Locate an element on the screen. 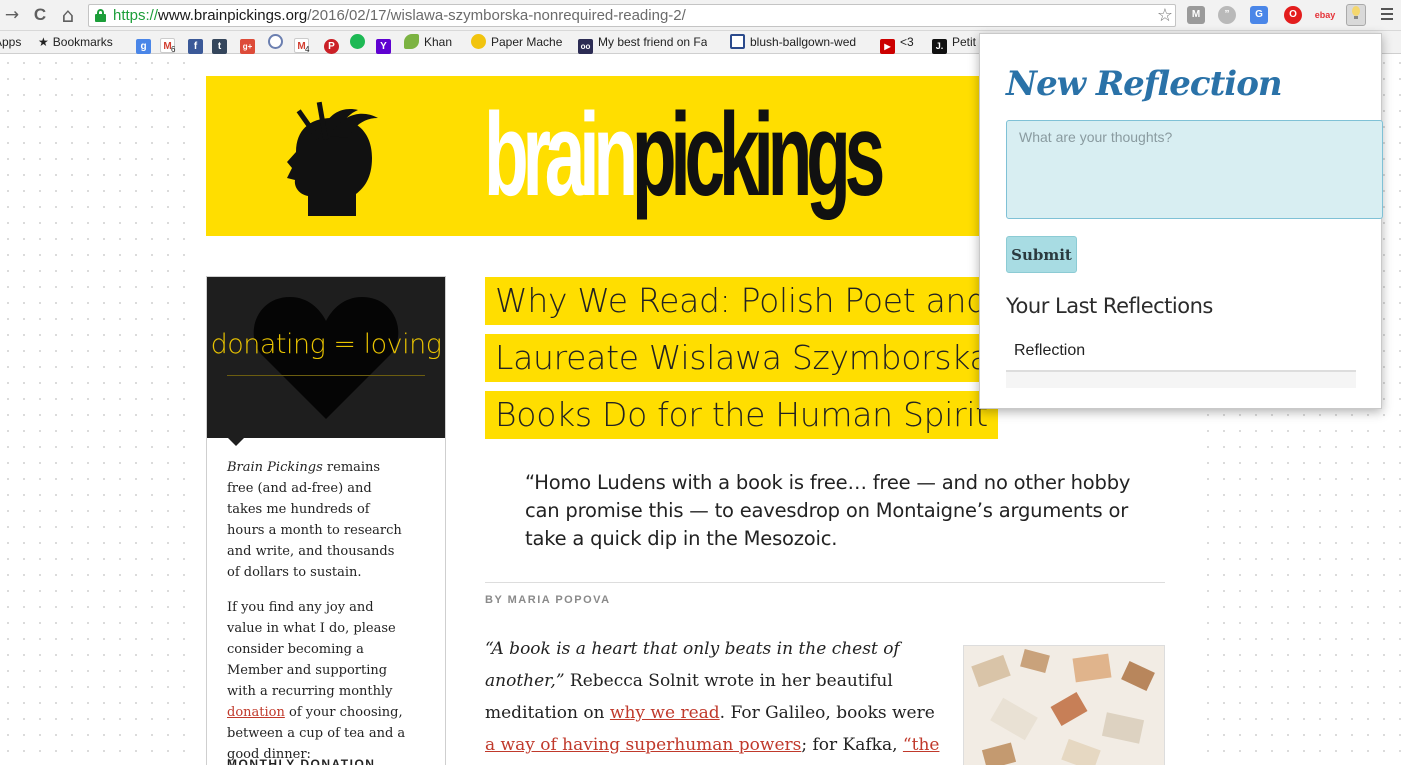 The image size is (1401, 765). bookmark-spiral is located at coordinates (278, 42).